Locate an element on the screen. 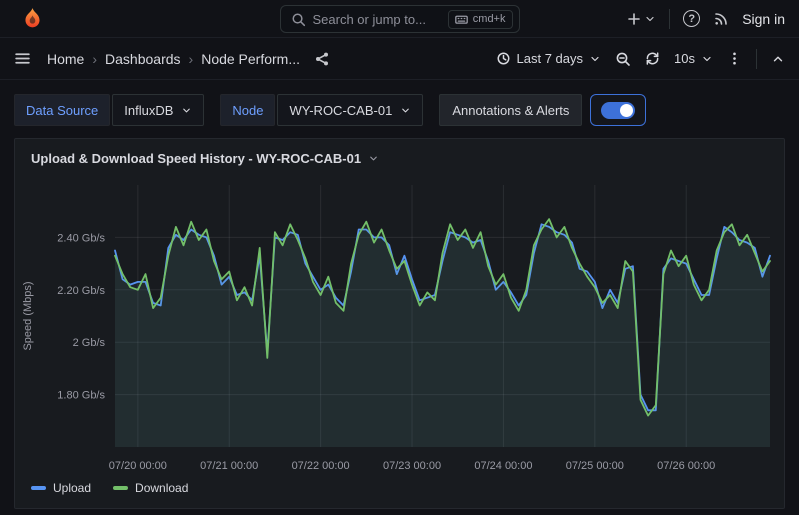  datasource-select: InfluxDB is located at coordinates (158, 110).